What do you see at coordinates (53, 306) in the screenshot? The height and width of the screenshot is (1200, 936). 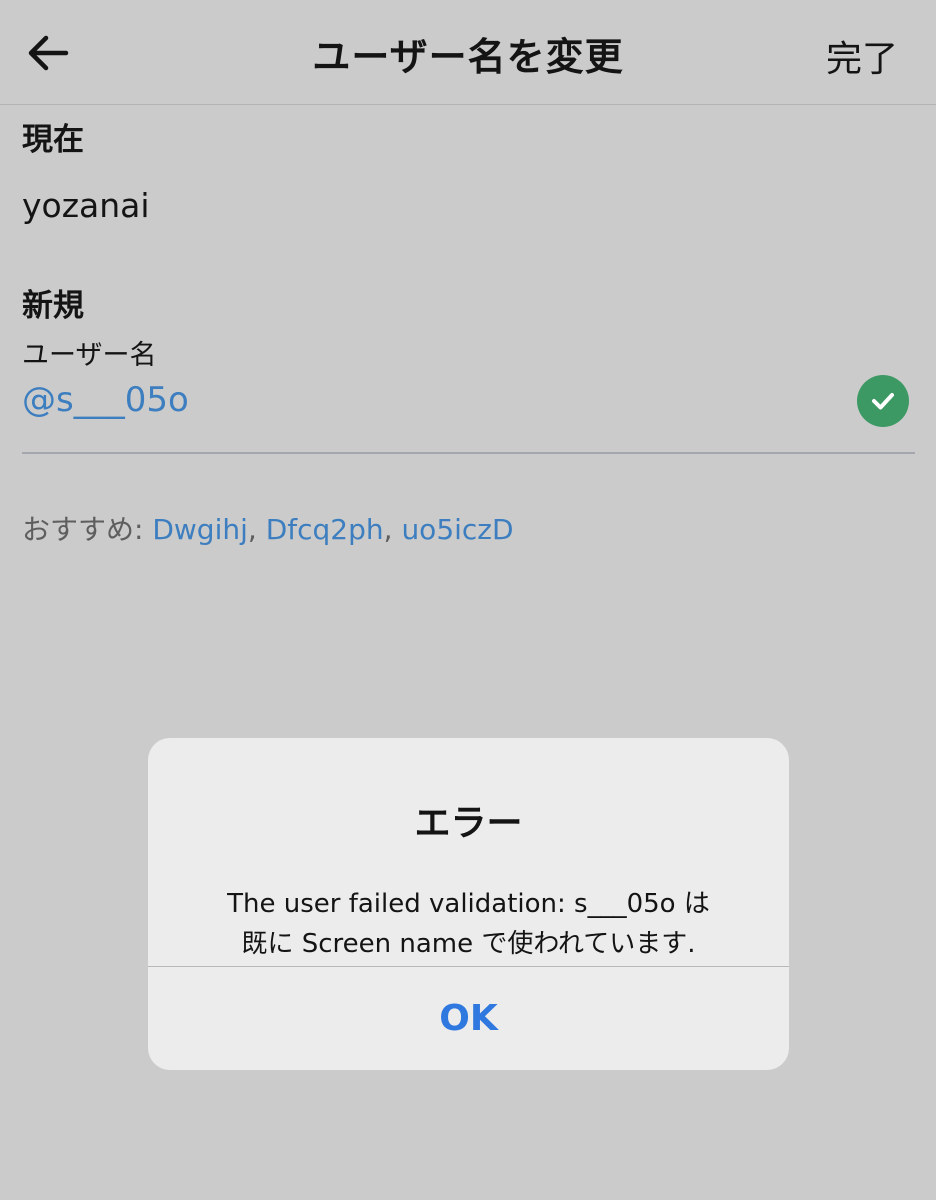 I see `new-section-label: 新規` at bounding box center [53, 306].